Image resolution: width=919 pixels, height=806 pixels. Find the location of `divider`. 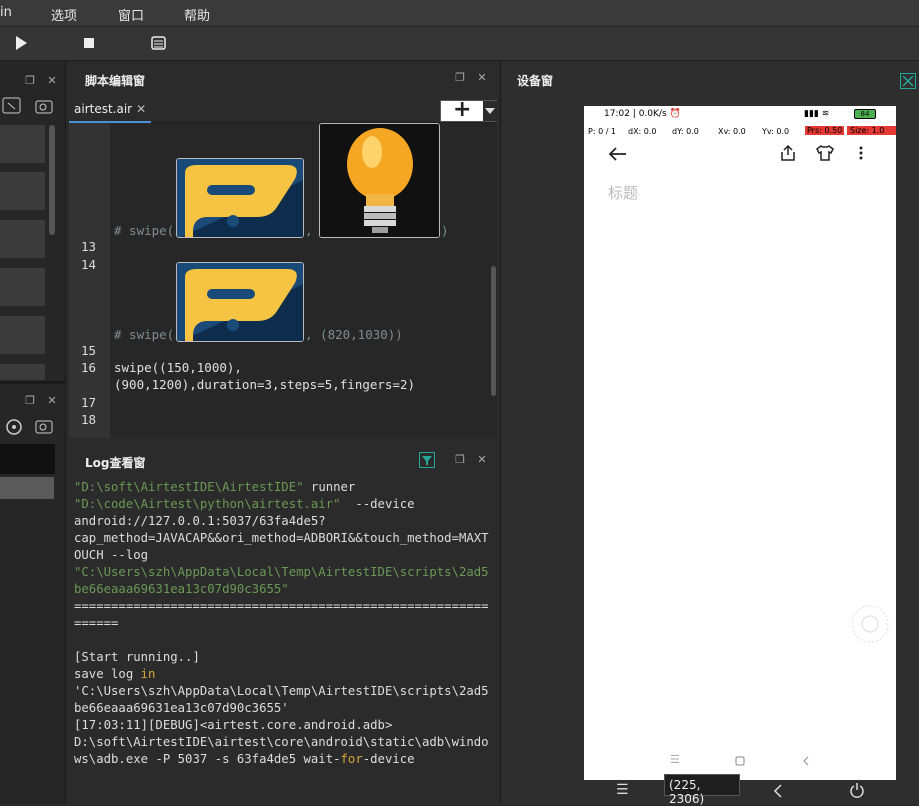

divider is located at coordinates (33, 382).